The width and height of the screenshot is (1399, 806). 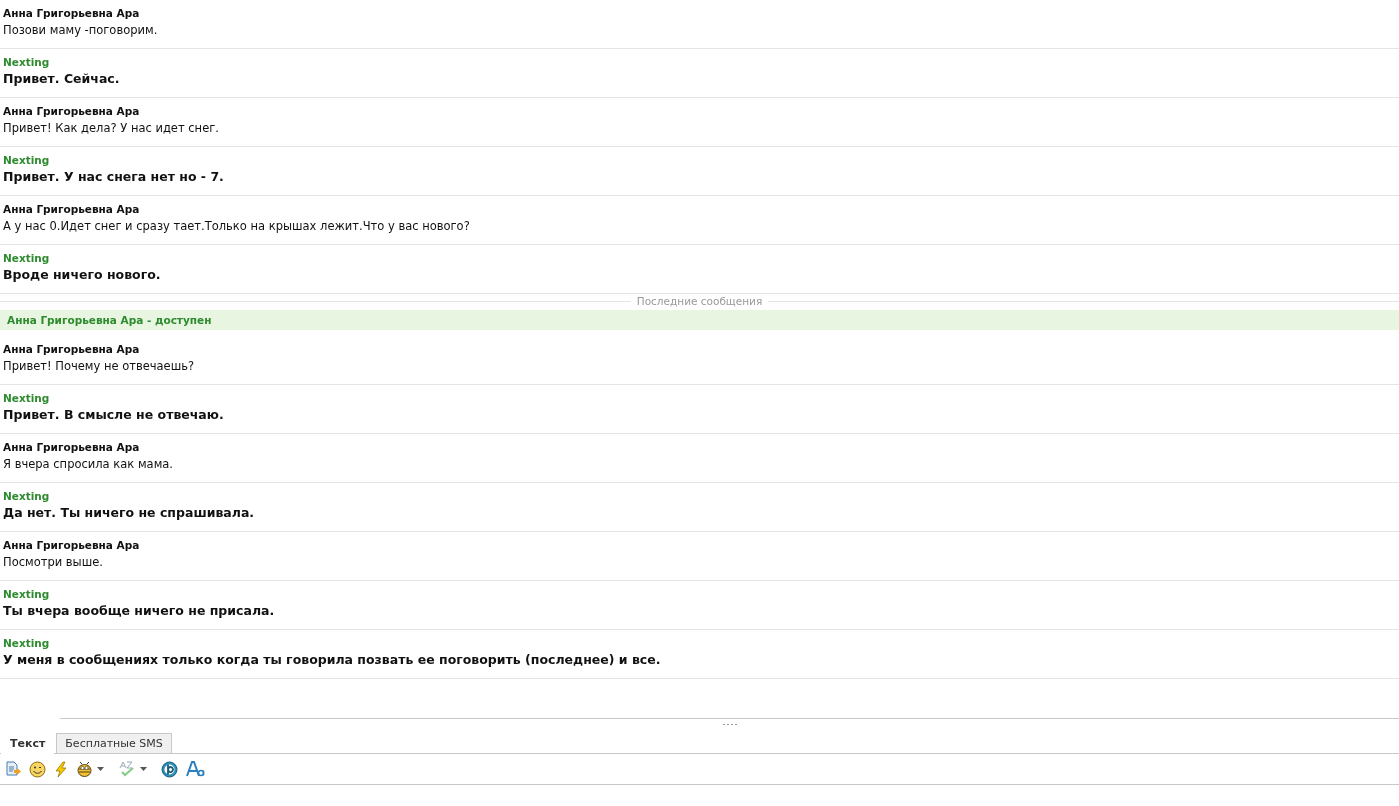 I want to click on message-text: Привет. У нас снега нет но - 7., so click(x=113, y=177).